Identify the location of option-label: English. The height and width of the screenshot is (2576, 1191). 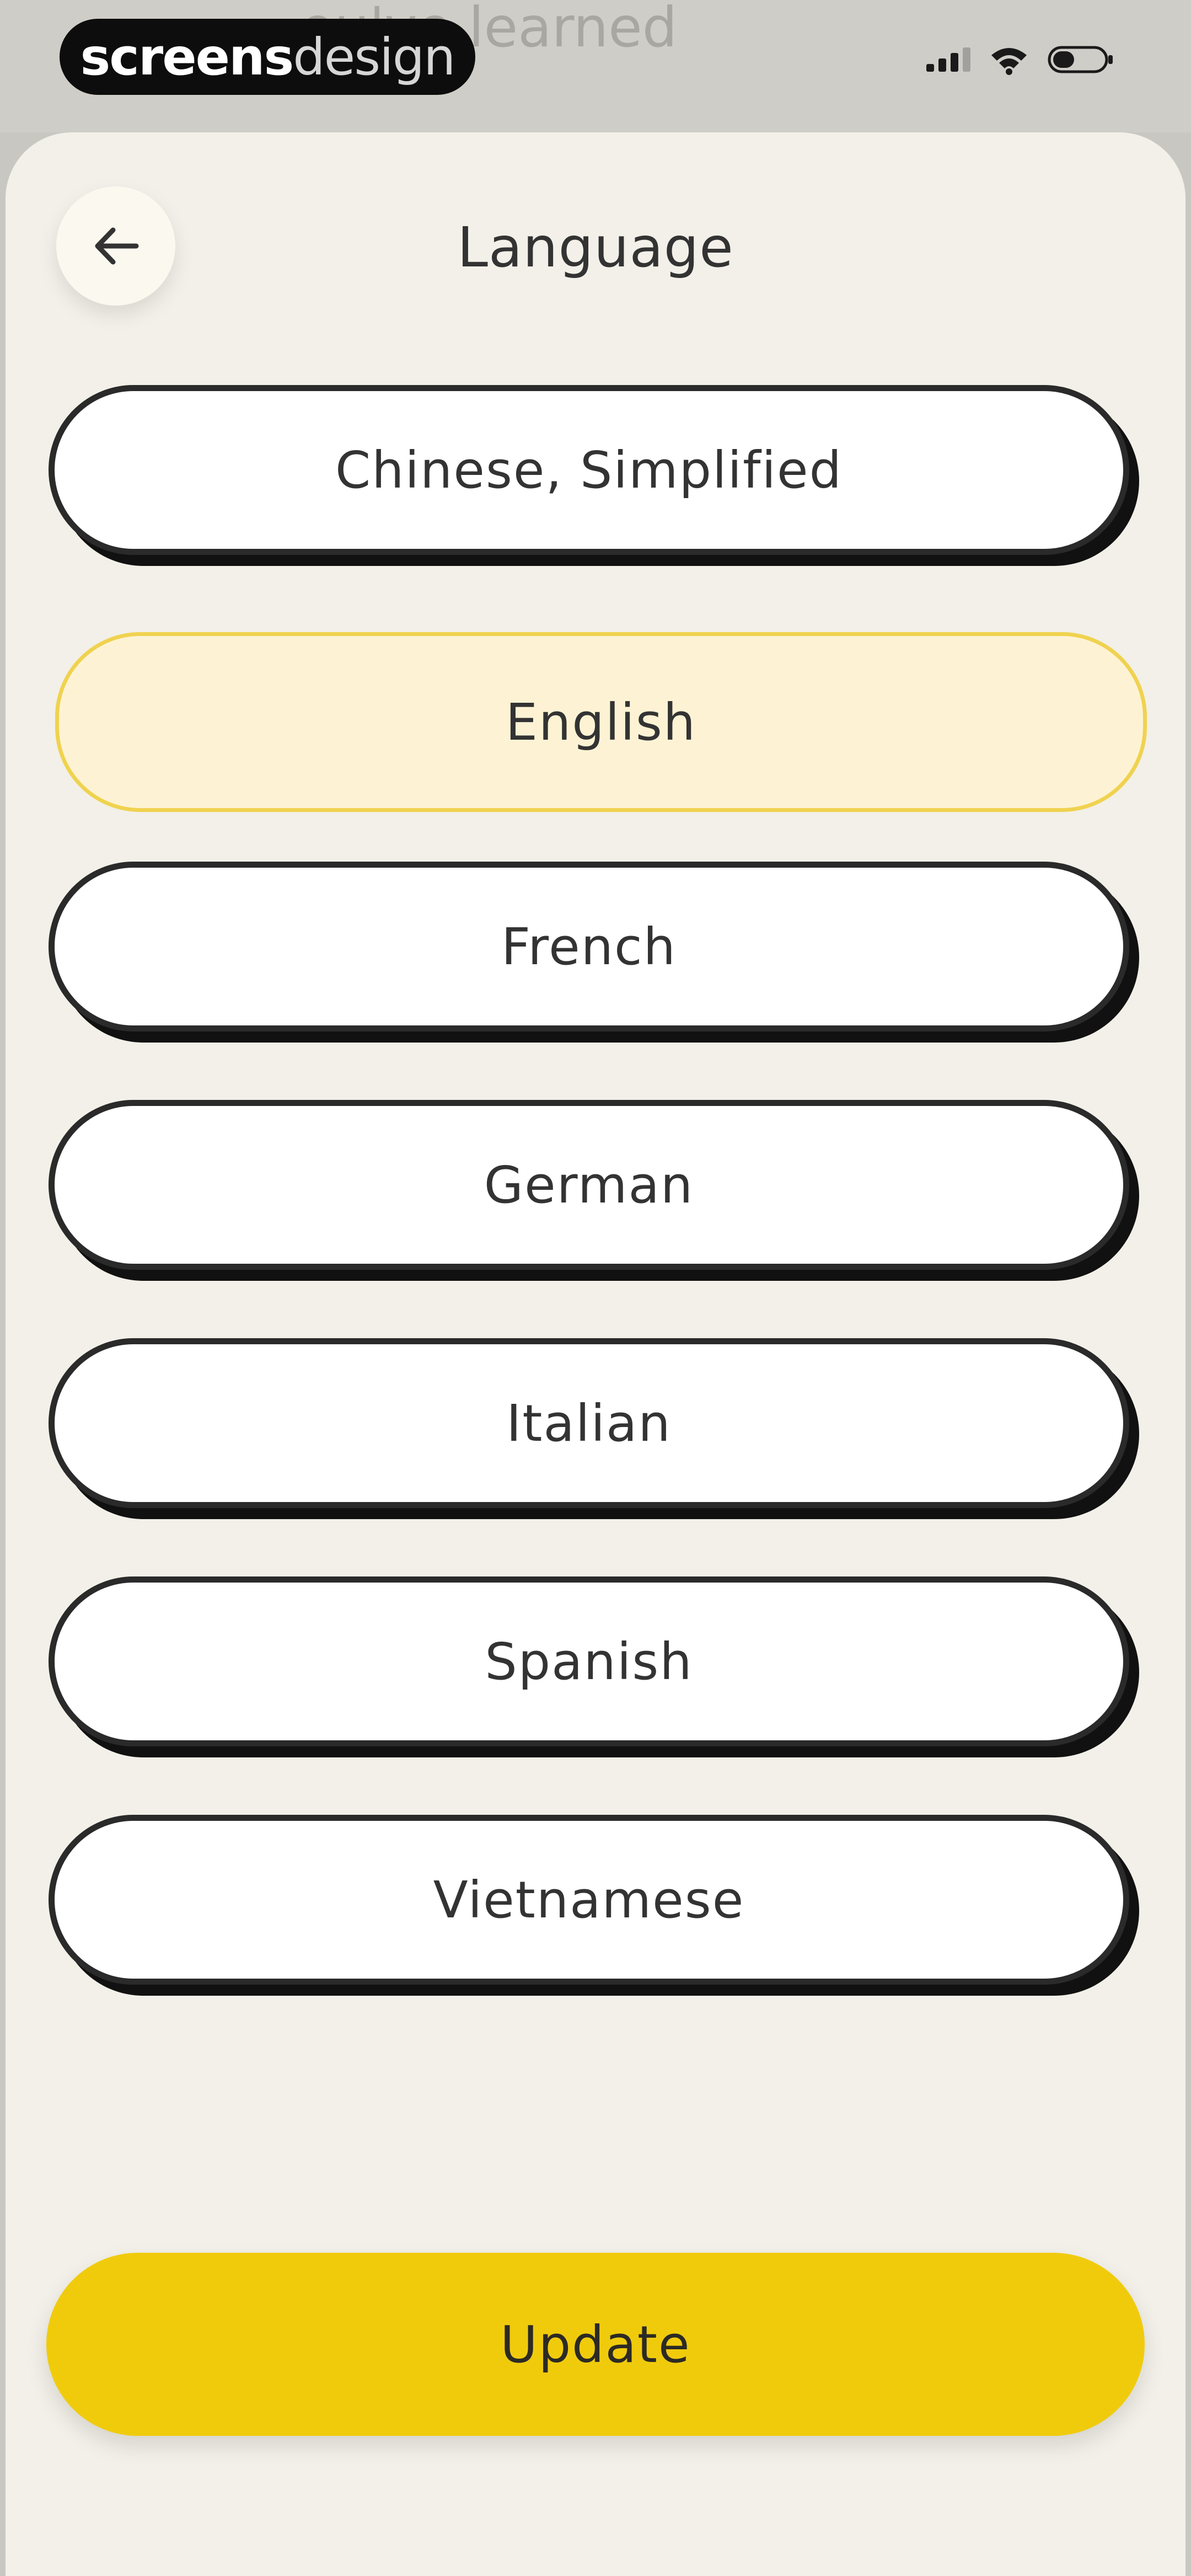
(601, 722).